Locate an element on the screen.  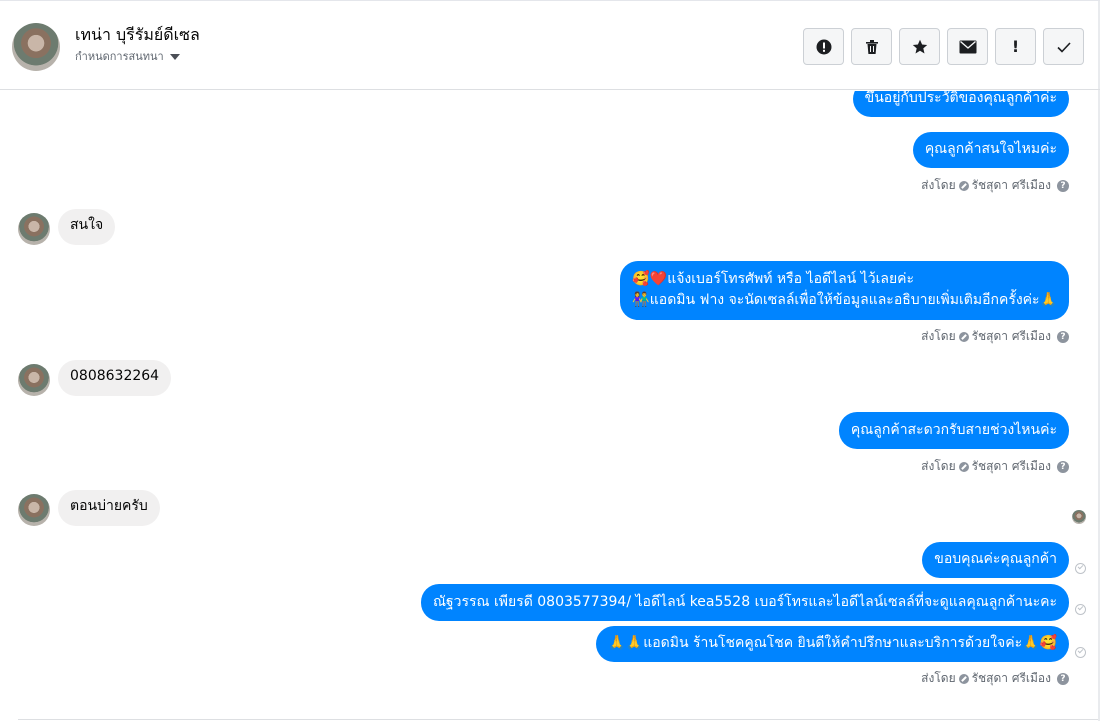
checkmark-icon is located at coordinates (1063, 47).